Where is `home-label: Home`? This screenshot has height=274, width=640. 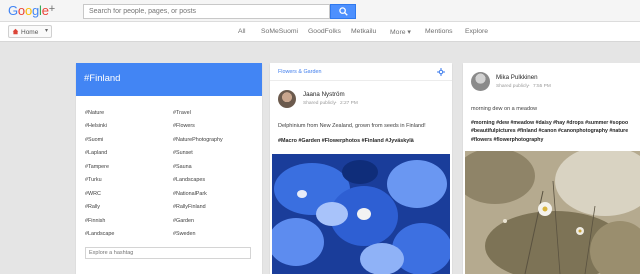 home-label: Home is located at coordinates (30, 32).